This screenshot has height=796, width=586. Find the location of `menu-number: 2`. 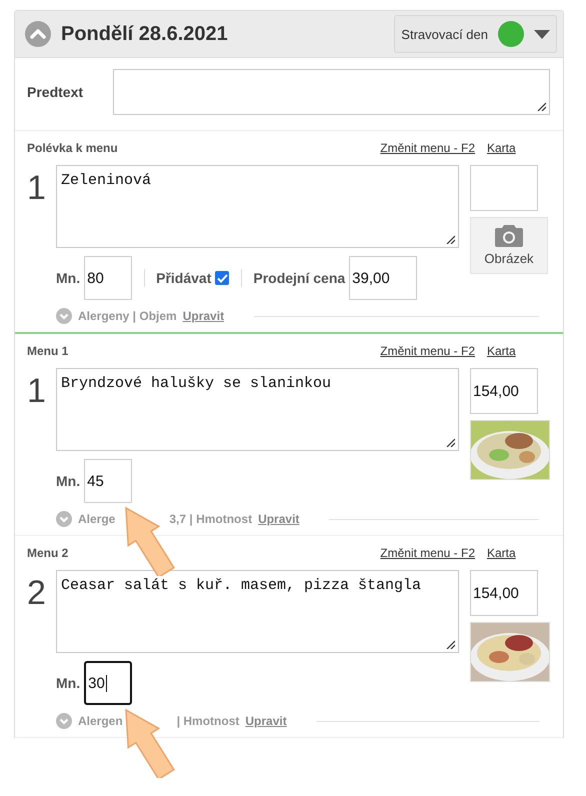

menu-number: 2 is located at coordinates (37, 593).